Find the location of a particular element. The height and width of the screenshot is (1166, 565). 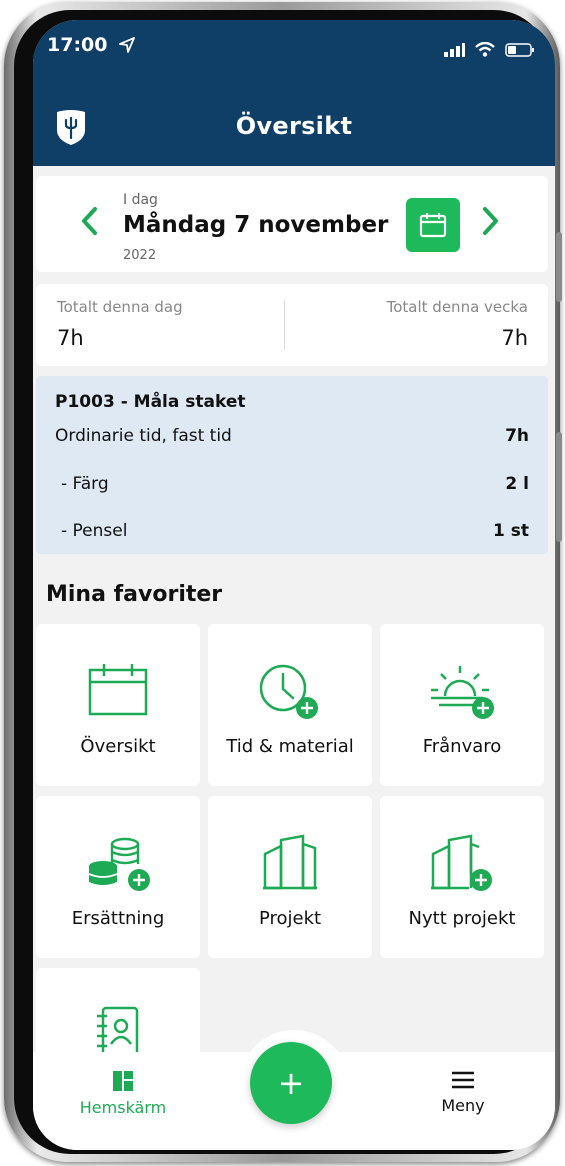

building-icon is located at coordinates (290, 862).